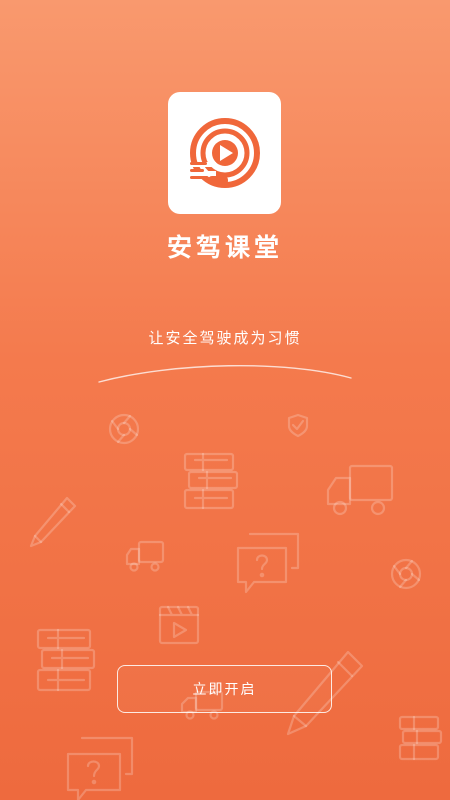 This screenshot has width=450, height=800. I want to click on decorative-swoosh, so click(225, 373).